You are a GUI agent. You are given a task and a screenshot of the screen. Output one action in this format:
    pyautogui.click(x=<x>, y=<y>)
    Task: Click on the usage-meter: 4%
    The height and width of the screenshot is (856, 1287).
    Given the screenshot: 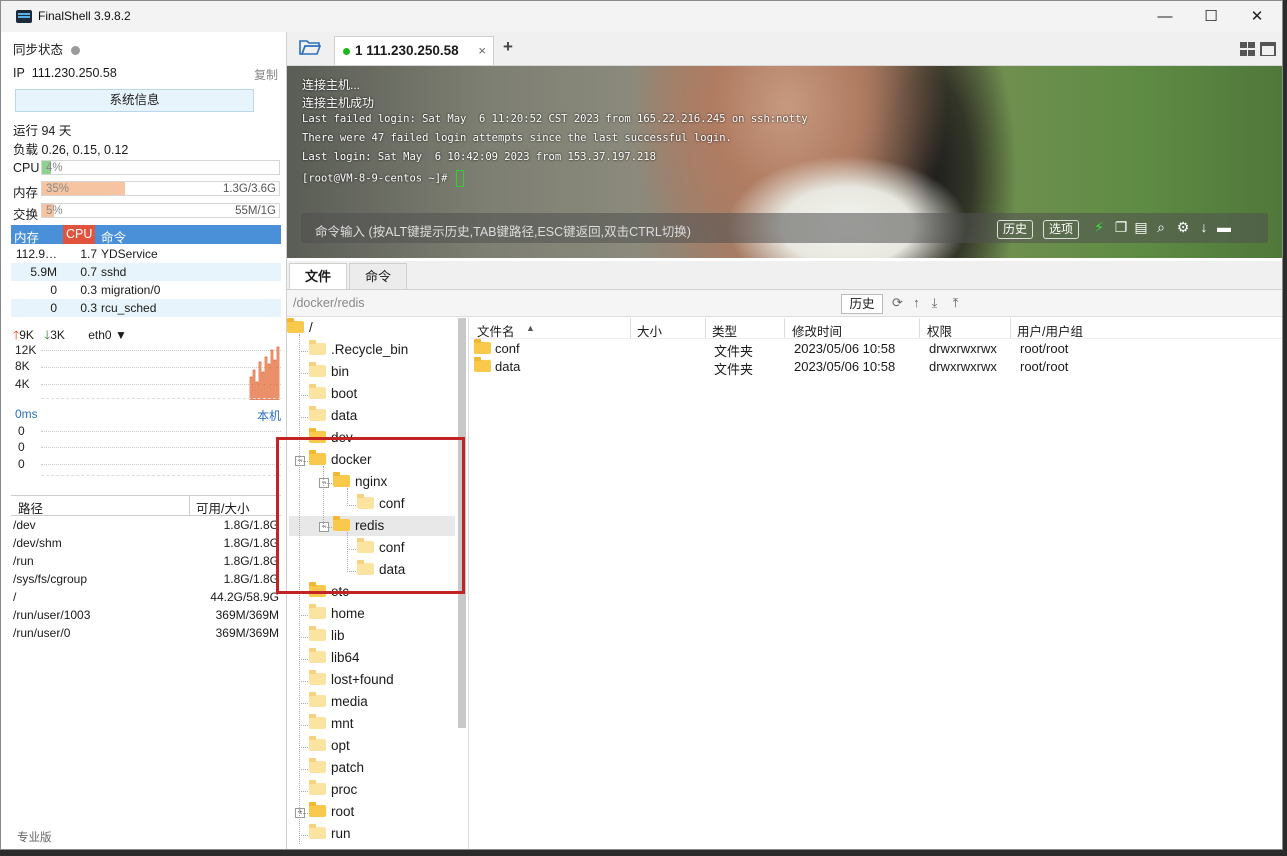 What is the action you would take?
    pyautogui.click(x=160, y=167)
    